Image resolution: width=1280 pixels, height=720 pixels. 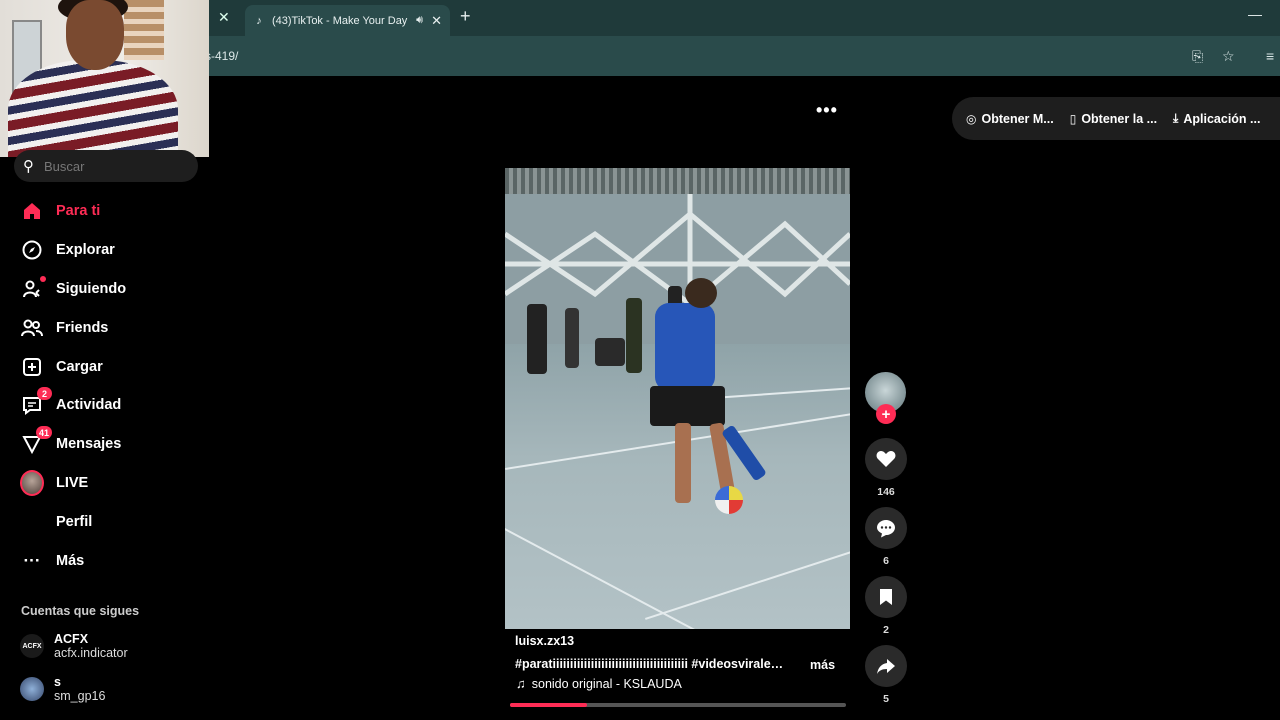 I want to click on avatar, so click(x=32, y=689).